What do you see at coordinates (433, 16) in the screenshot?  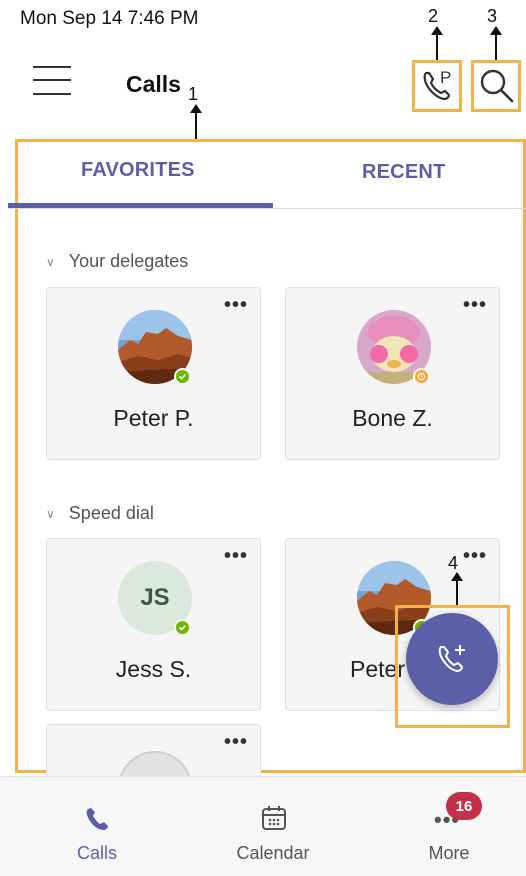 I see `annotation-label-2: 2` at bounding box center [433, 16].